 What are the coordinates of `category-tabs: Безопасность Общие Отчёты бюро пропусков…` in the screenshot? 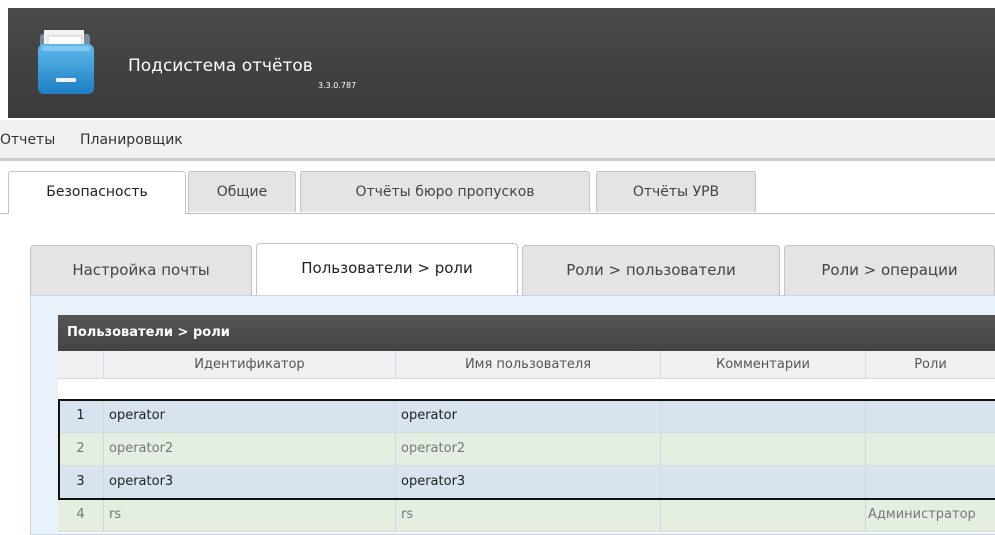 It's located at (497, 192).